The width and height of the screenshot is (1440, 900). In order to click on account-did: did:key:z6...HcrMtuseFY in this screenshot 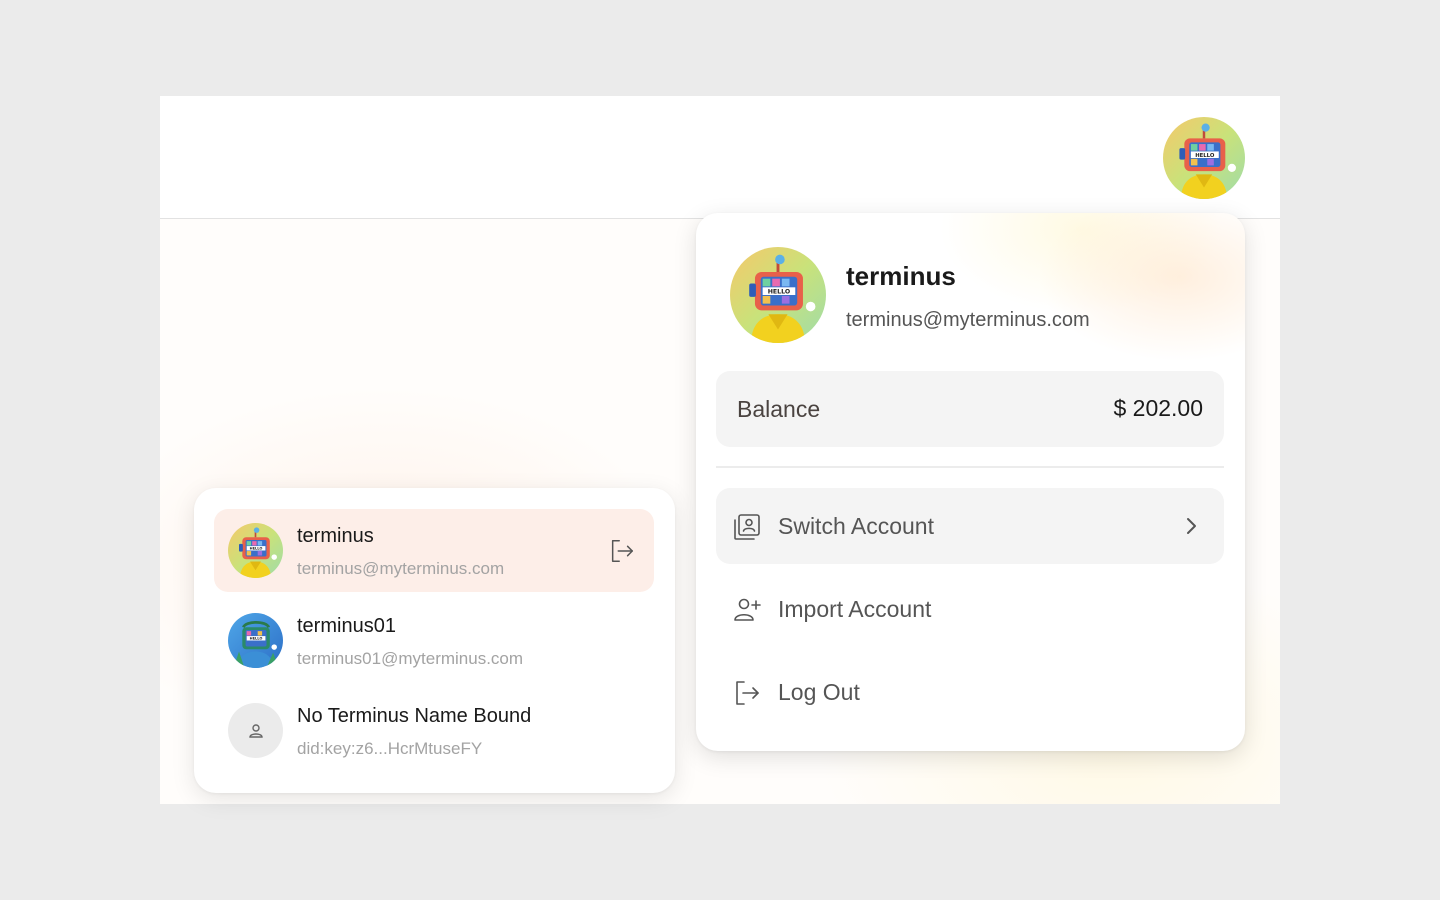, I will do `click(390, 748)`.